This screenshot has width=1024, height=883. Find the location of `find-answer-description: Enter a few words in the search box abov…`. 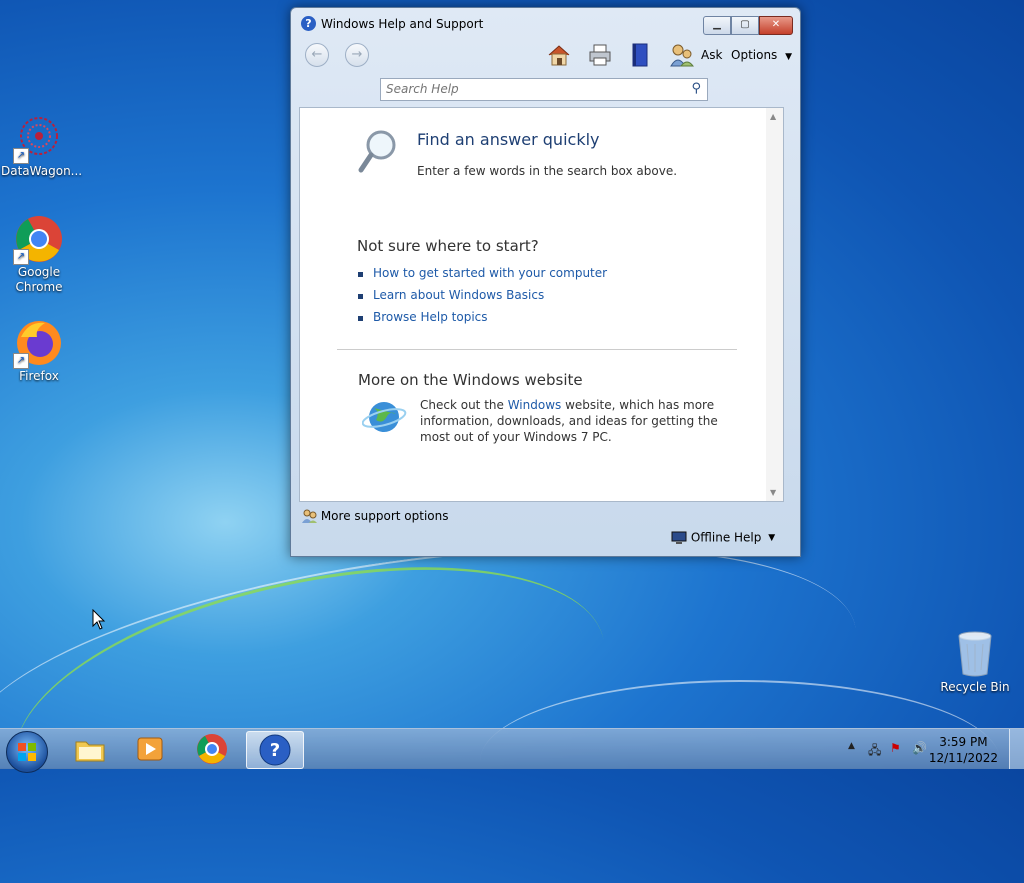

find-answer-description: Enter a few words in the search box abov… is located at coordinates (547, 171).